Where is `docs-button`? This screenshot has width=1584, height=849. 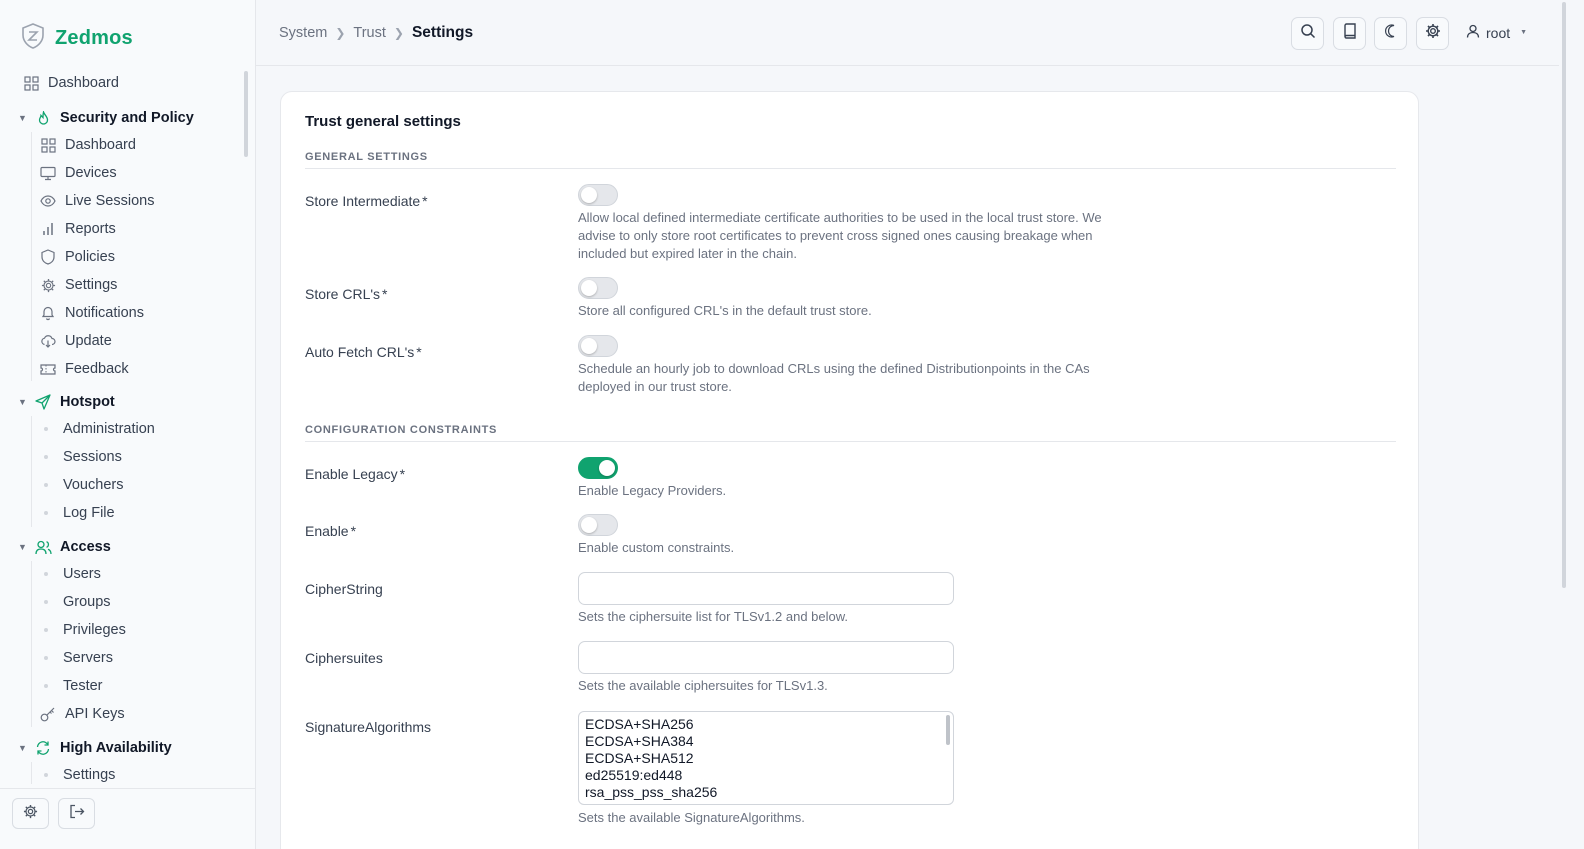
docs-button is located at coordinates (1349, 33).